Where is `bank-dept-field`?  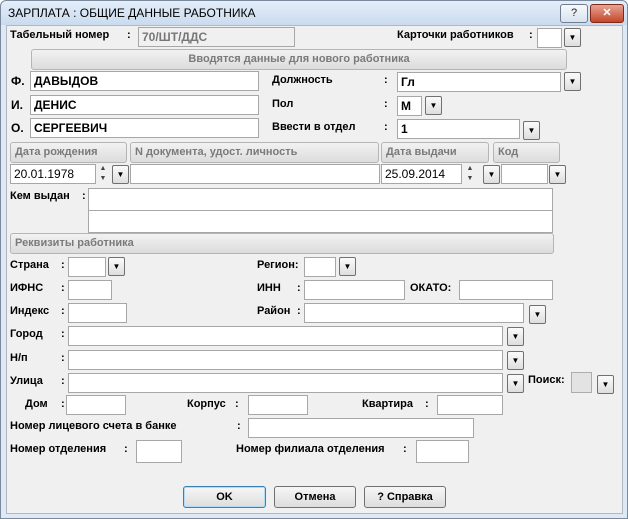
bank-dept-field is located at coordinates (159, 451).